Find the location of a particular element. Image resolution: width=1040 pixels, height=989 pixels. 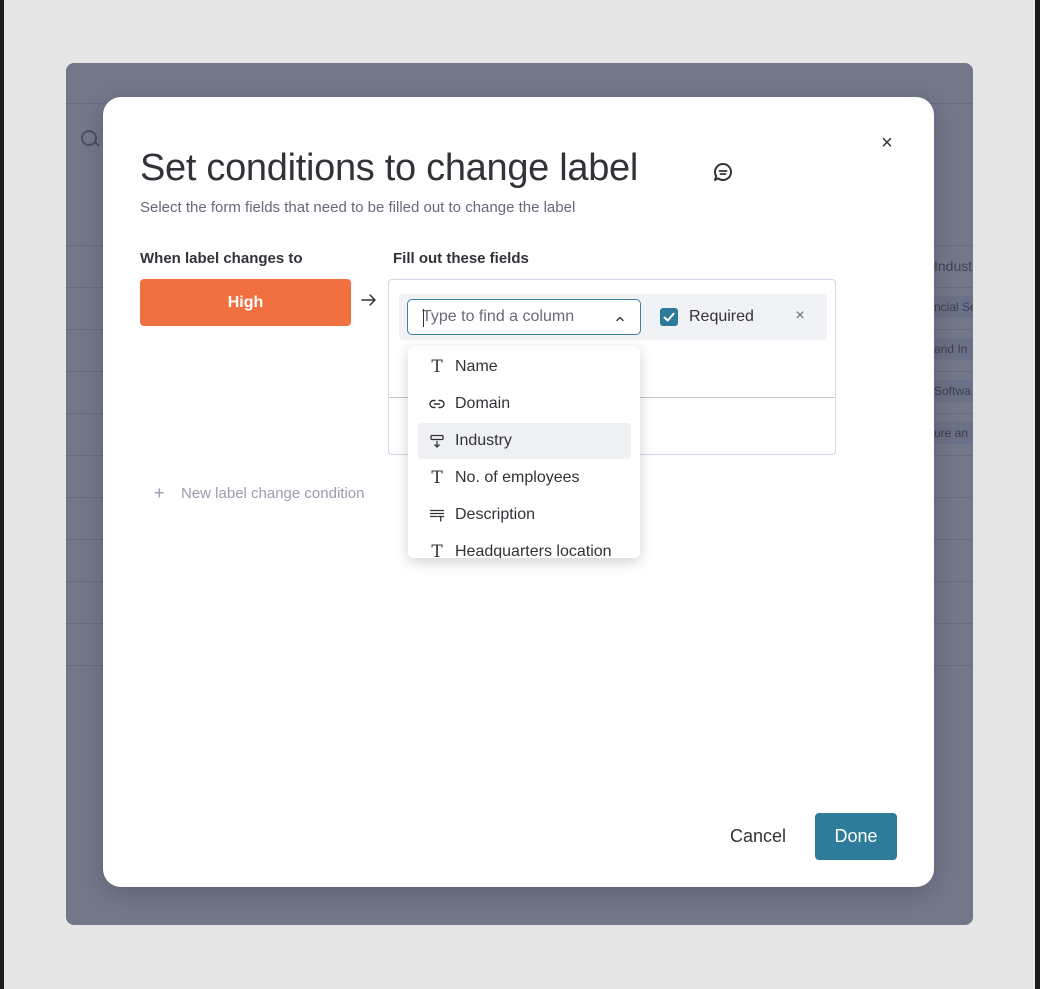

label-chip-high: High is located at coordinates (245, 302).